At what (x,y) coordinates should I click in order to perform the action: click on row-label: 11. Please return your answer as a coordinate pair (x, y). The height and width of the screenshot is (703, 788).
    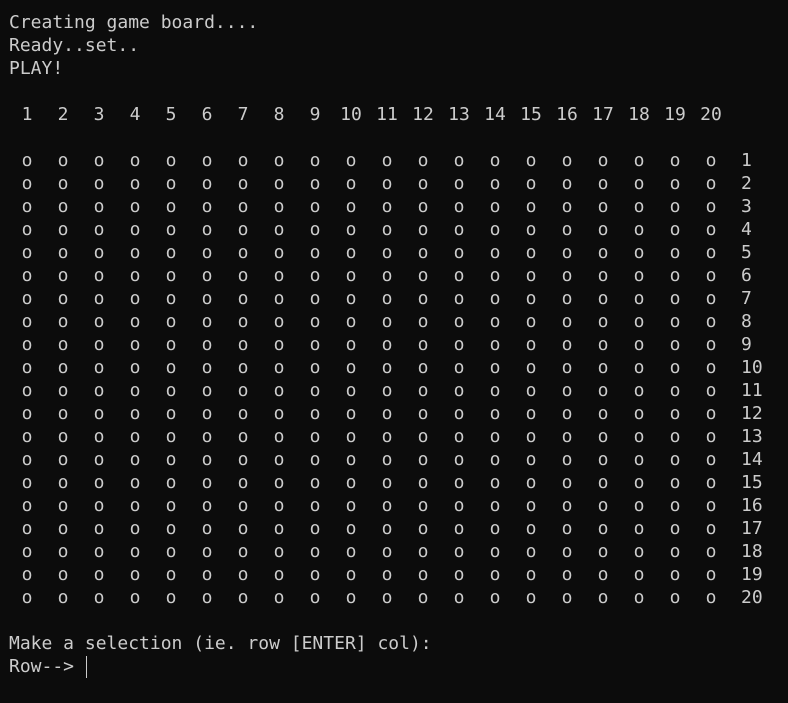
    Looking at the image, I should click on (752, 390).